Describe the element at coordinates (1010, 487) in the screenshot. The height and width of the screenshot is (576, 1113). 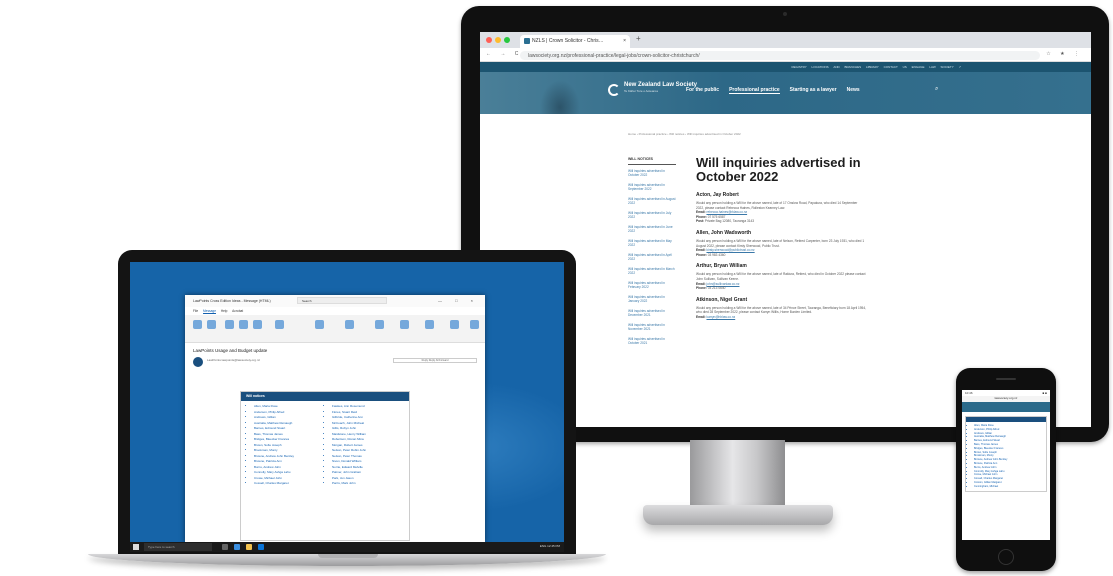
I see `list-item: Cunningham, Michael` at that location.